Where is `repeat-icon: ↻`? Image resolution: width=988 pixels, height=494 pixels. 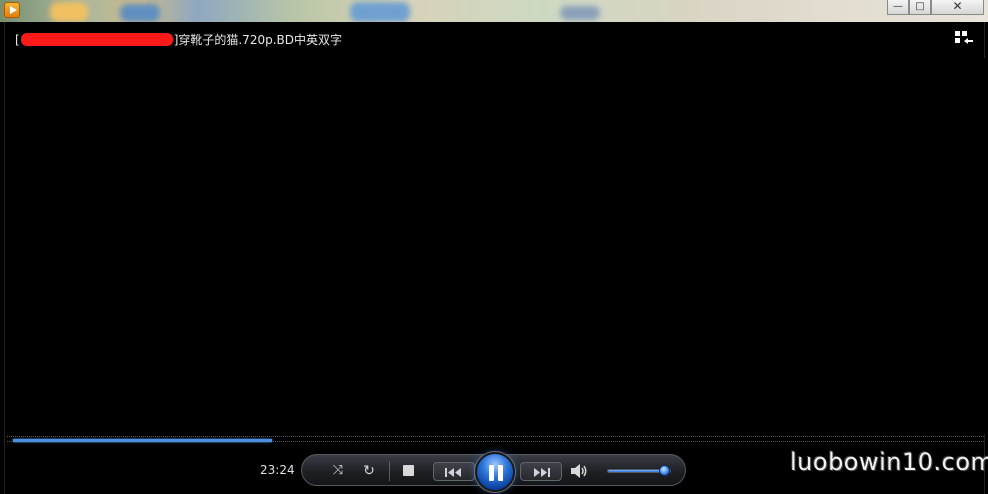 repeat-icon: ↻ is located at coordinates (369, 471).